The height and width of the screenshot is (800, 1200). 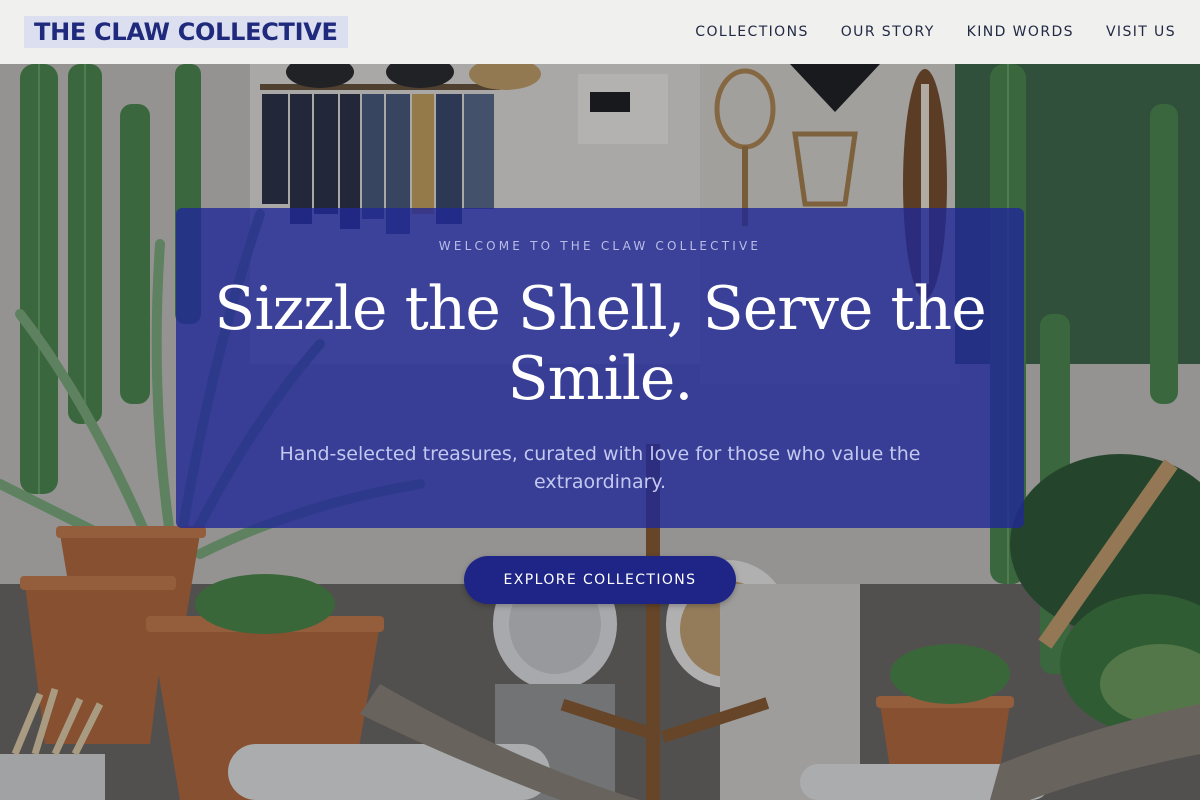 What do you see at coordinates (600, 344) in the screenshot?
I see `hero-headline: Sizzle the Shell, Serve the Smile.` at bounding box center [600, 344].